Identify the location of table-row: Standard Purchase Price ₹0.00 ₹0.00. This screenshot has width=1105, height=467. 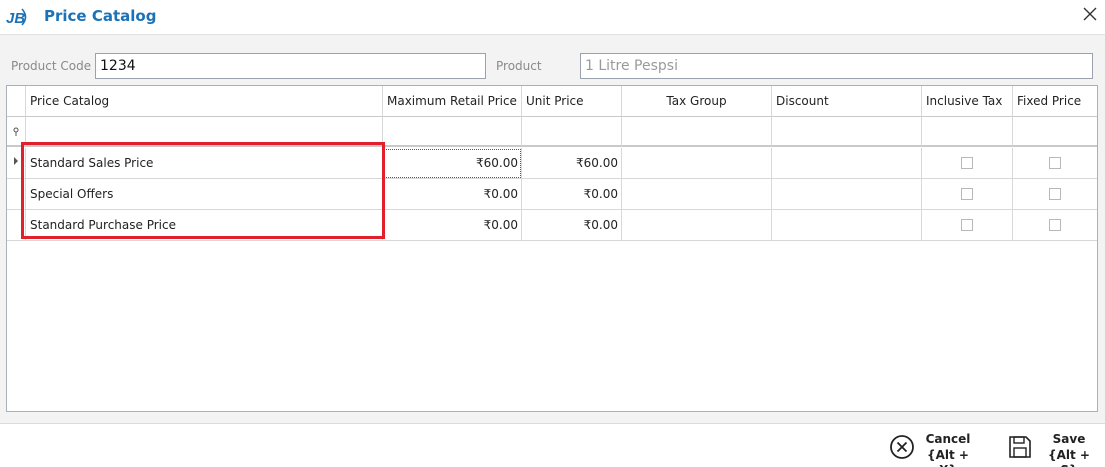
(552, 225).